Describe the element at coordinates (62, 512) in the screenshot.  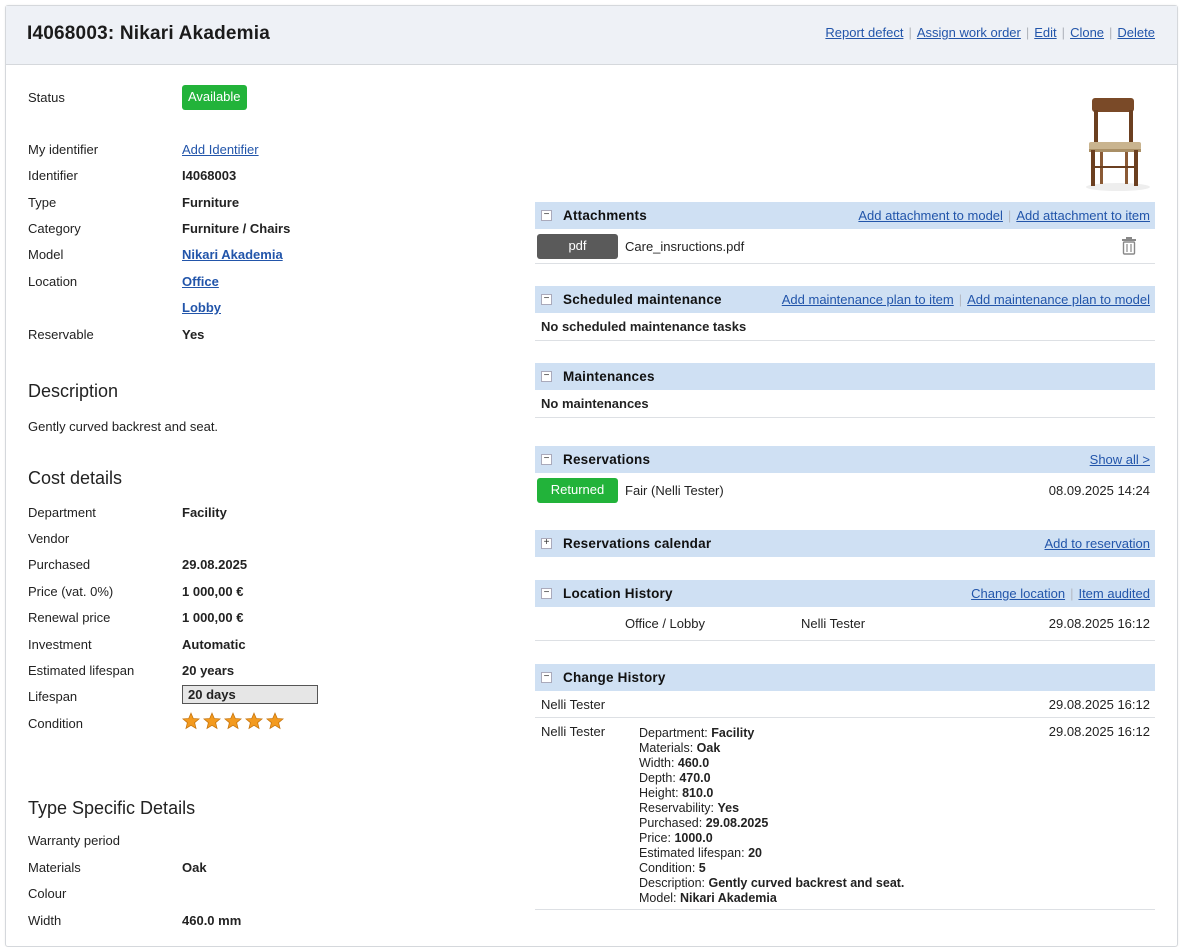
I see `department-label: Department` at that location.